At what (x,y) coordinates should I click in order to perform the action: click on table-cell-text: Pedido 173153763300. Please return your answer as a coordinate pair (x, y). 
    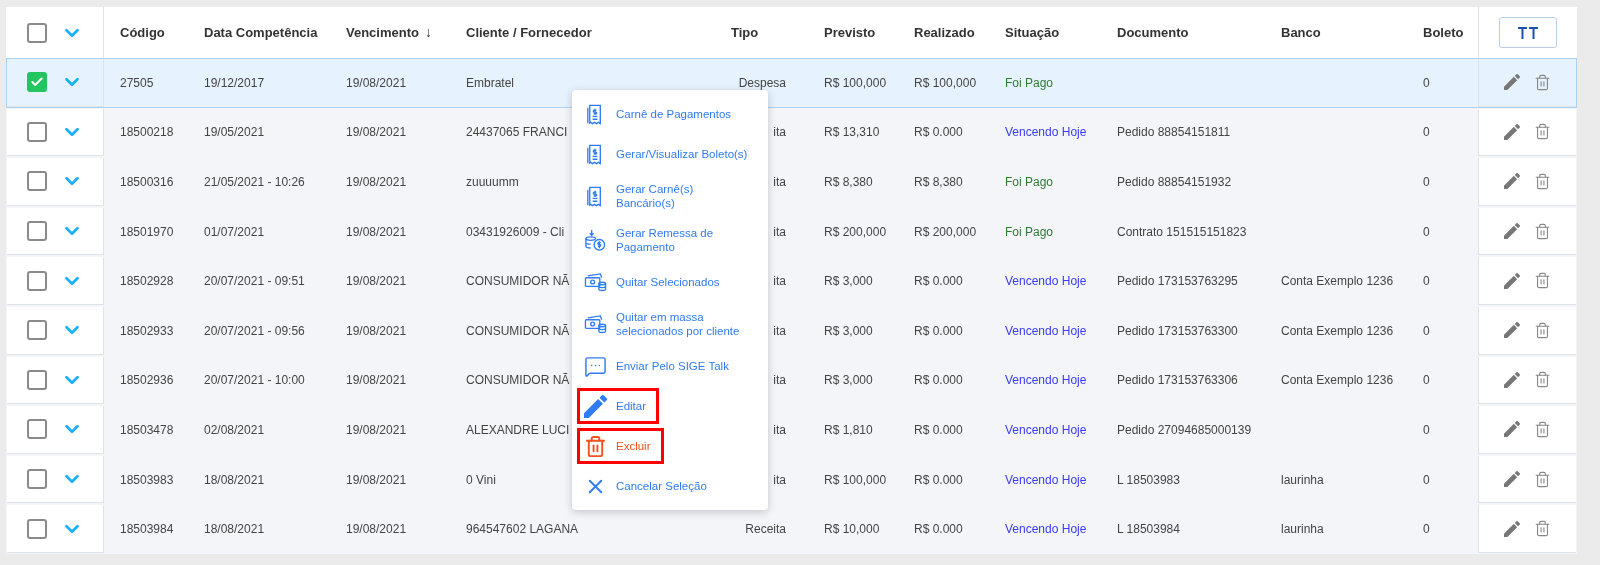
    Looking at the image, I should click on (1177, 331).